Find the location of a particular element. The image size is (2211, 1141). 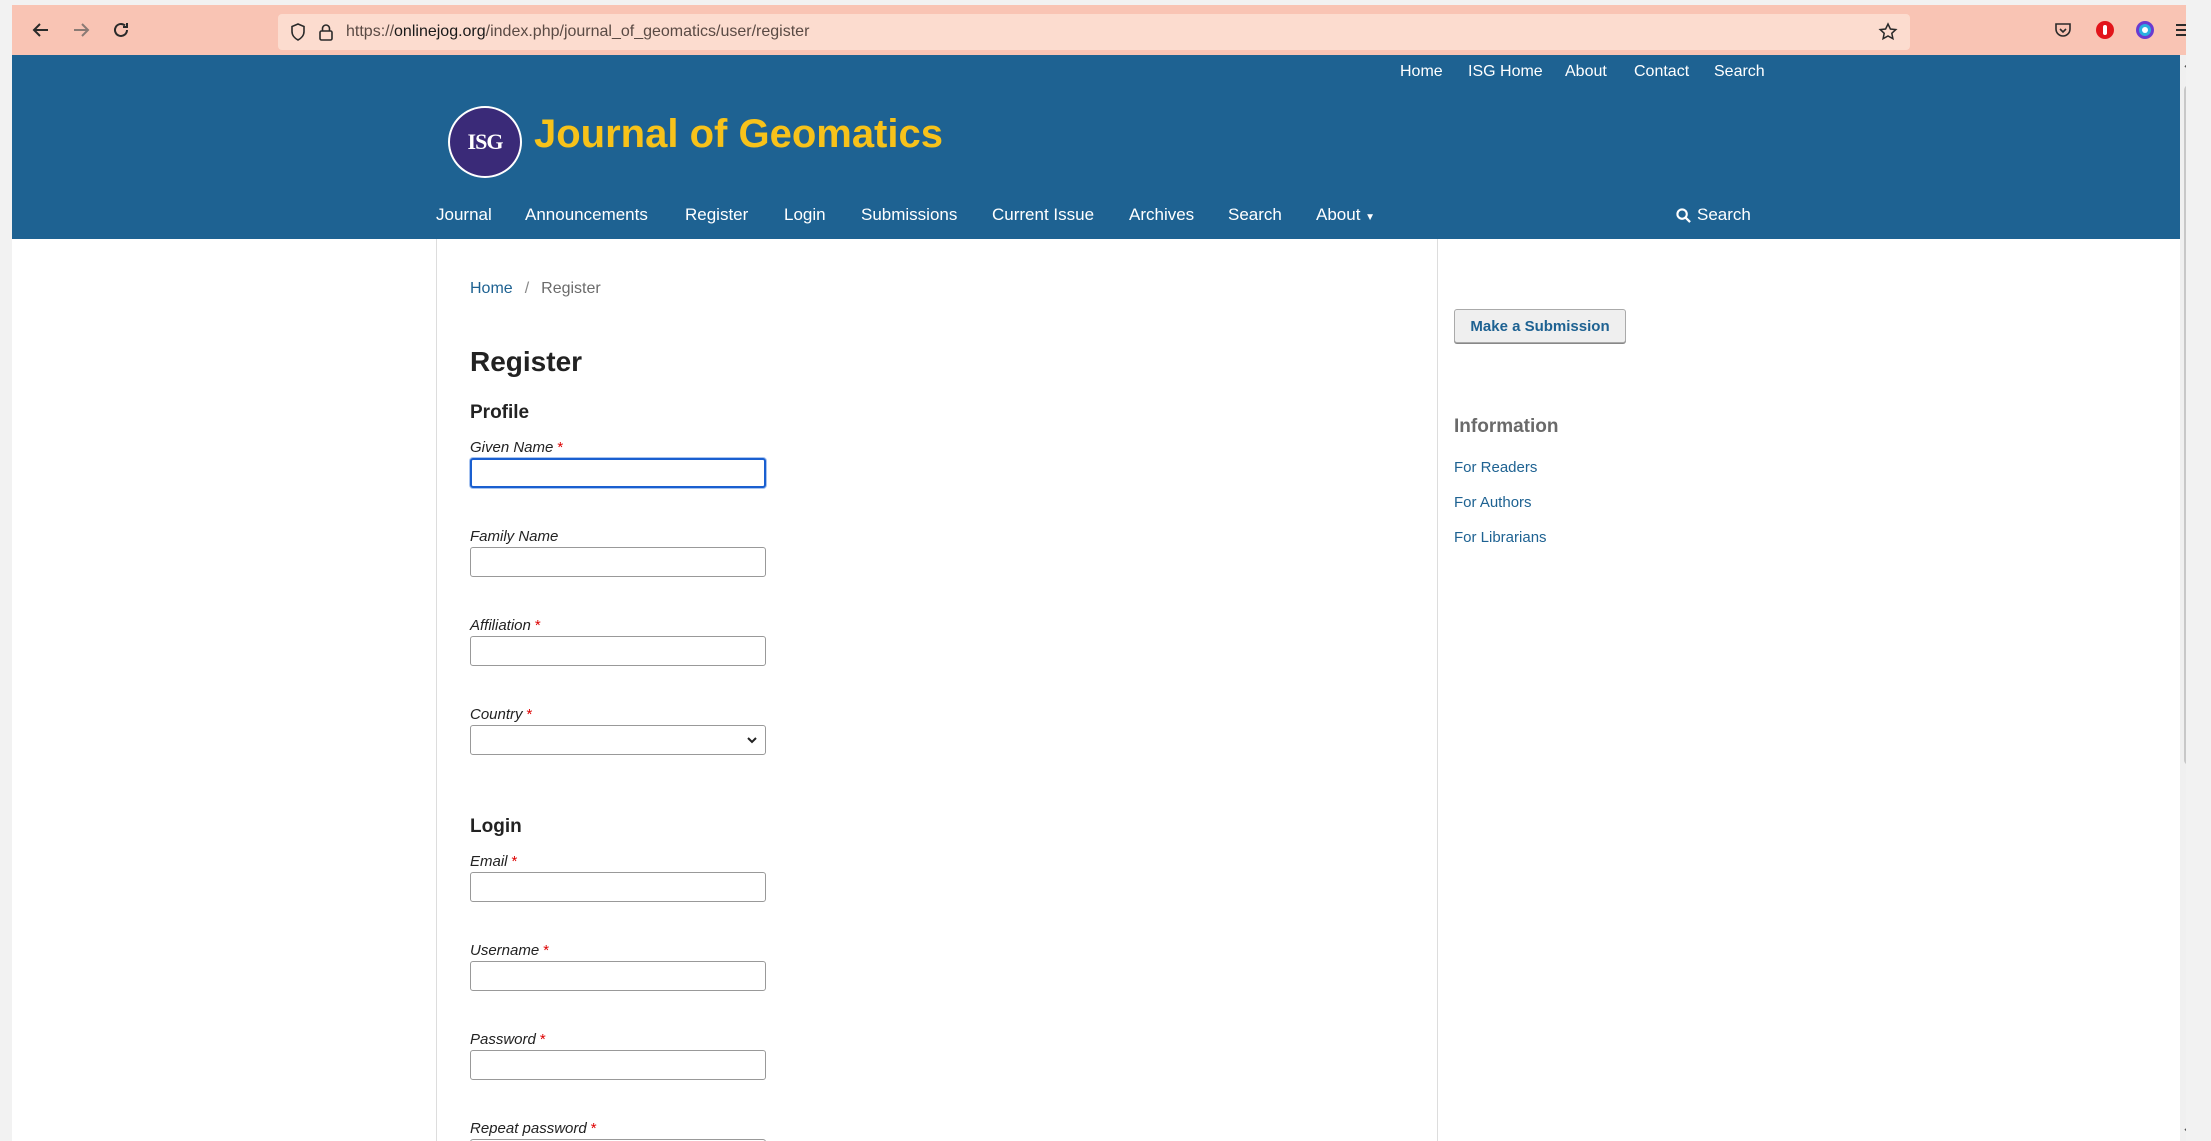

password-input is located at coordinates (618, 1065).